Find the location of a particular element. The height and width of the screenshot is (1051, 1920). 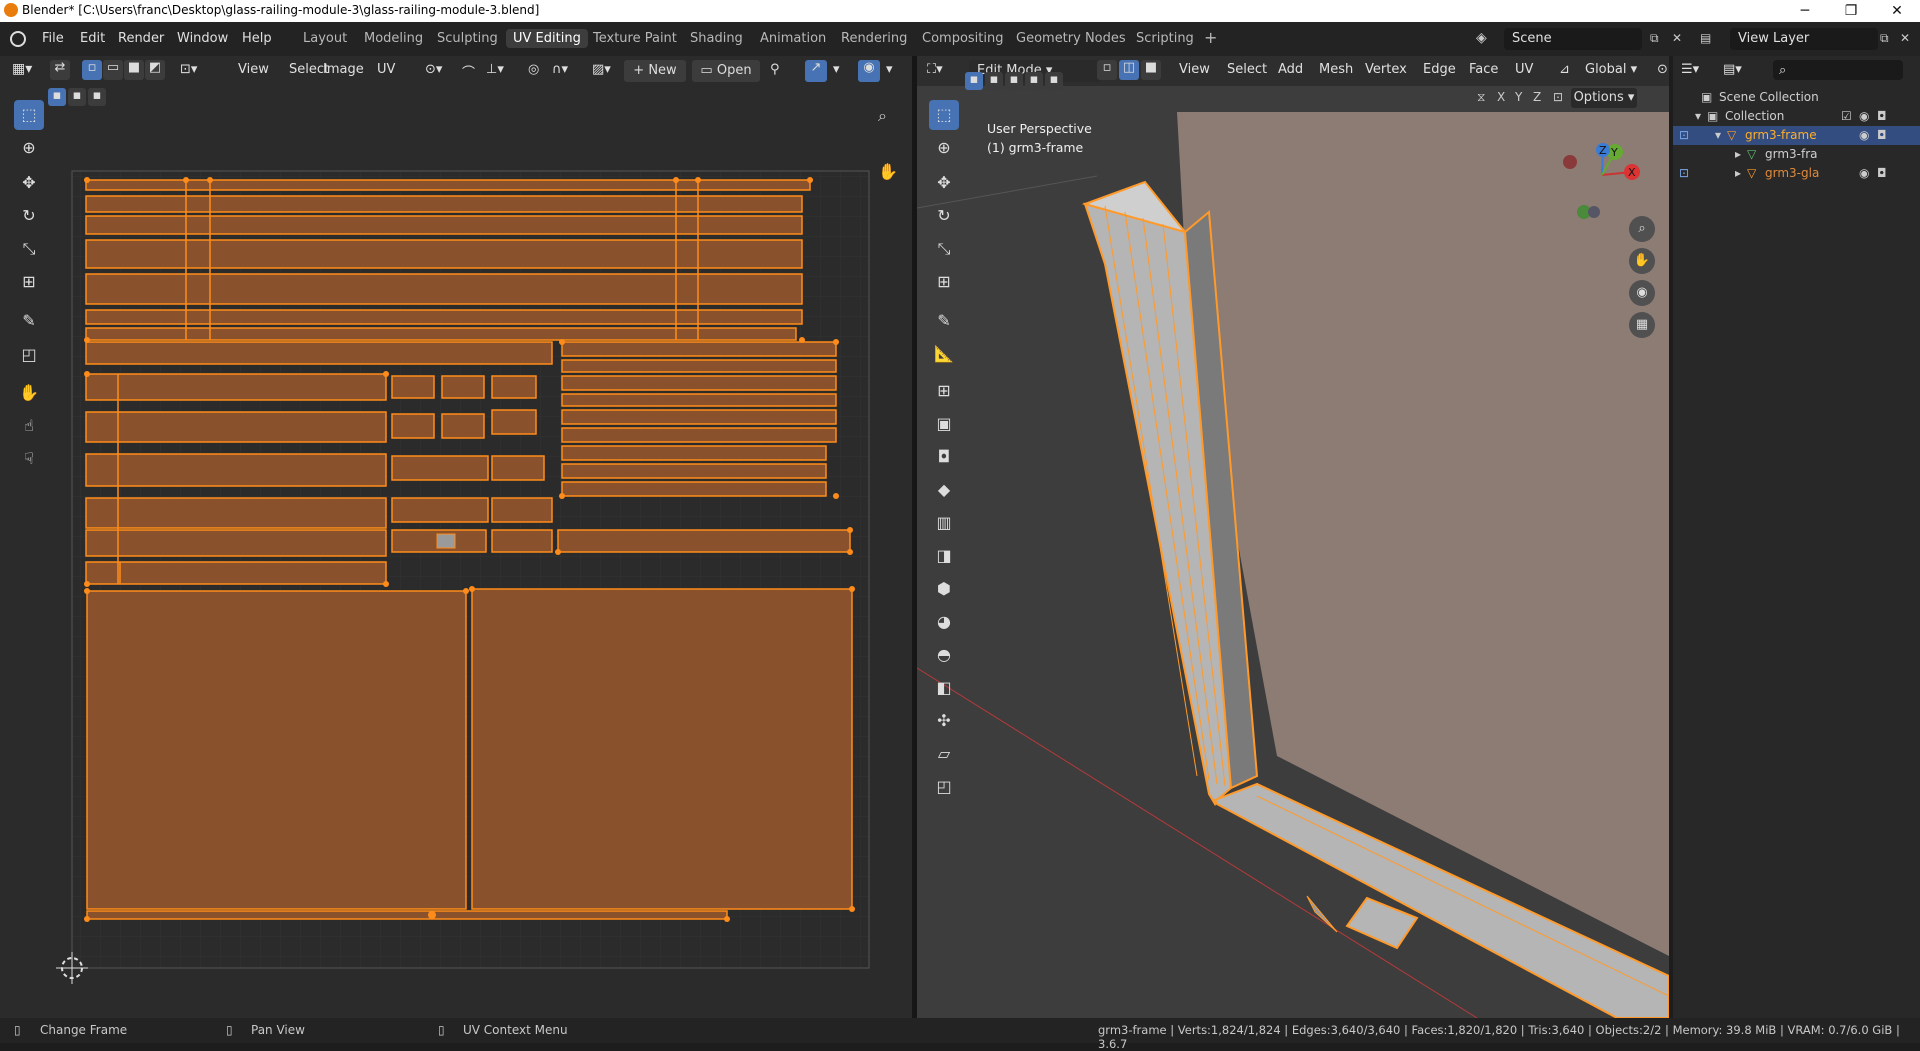

menu-edit: Edit is located at coordinates (92, 38).